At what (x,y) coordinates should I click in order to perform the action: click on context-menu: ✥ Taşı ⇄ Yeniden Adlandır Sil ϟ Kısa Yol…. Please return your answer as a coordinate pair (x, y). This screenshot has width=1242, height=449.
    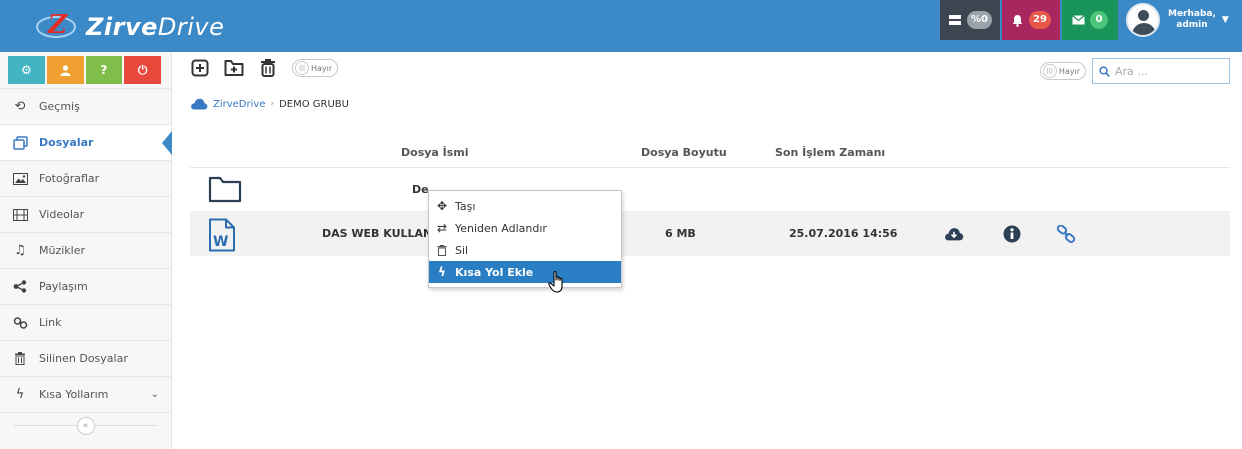
    Looking at the image, I should click on (525, 239).